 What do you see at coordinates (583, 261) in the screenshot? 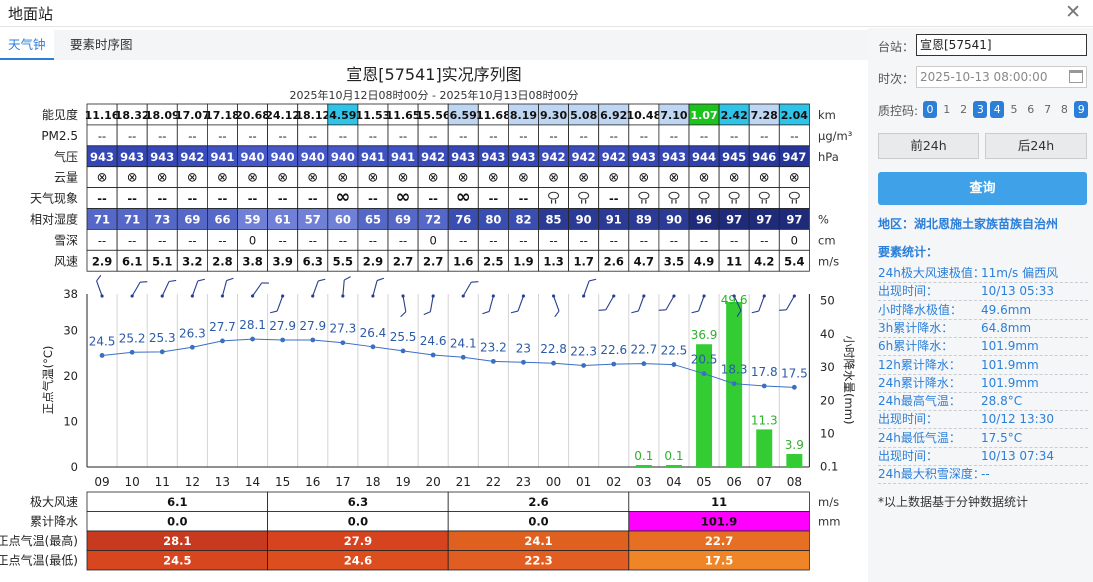
I see `wind-cell: 1.7` at bounding box center [583, 261].